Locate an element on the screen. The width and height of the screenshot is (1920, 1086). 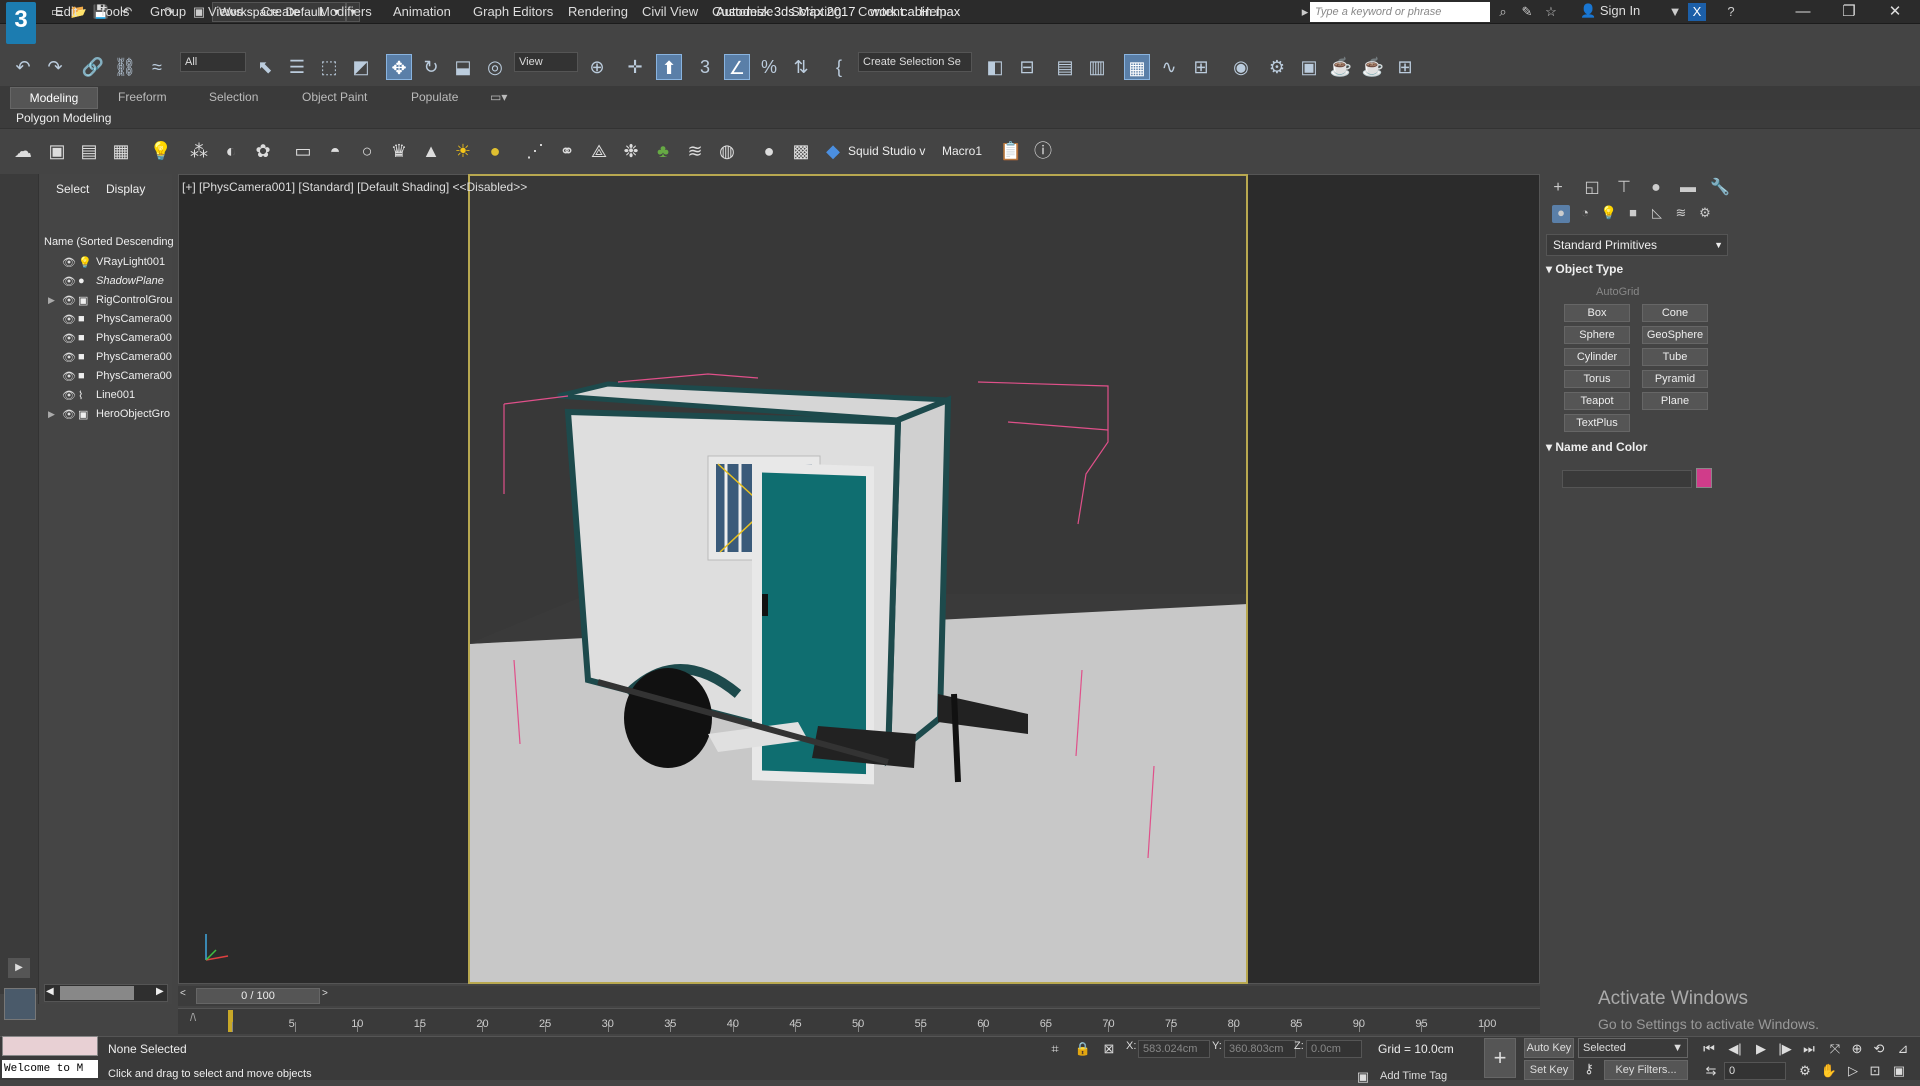
add-time-tag-button: Add Time Tag is located at coordinates (1413, 1076).